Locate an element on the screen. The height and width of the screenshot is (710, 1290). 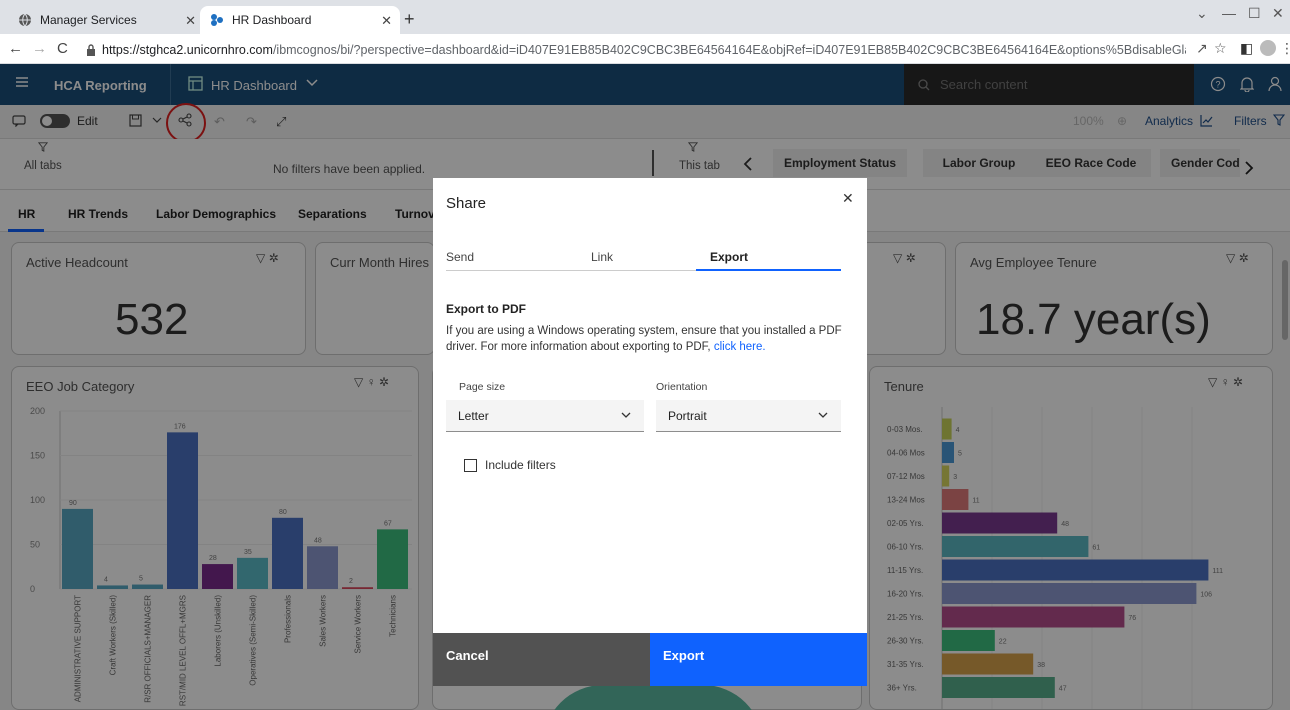
share-page-icon: ↗ is located at coordinates (1202, 48).